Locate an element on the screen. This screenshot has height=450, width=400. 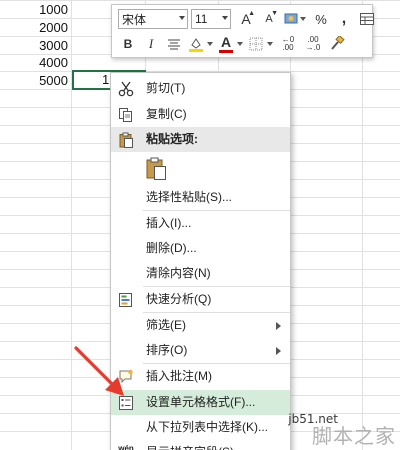
align-center-button is located at coordinates (174, 44).